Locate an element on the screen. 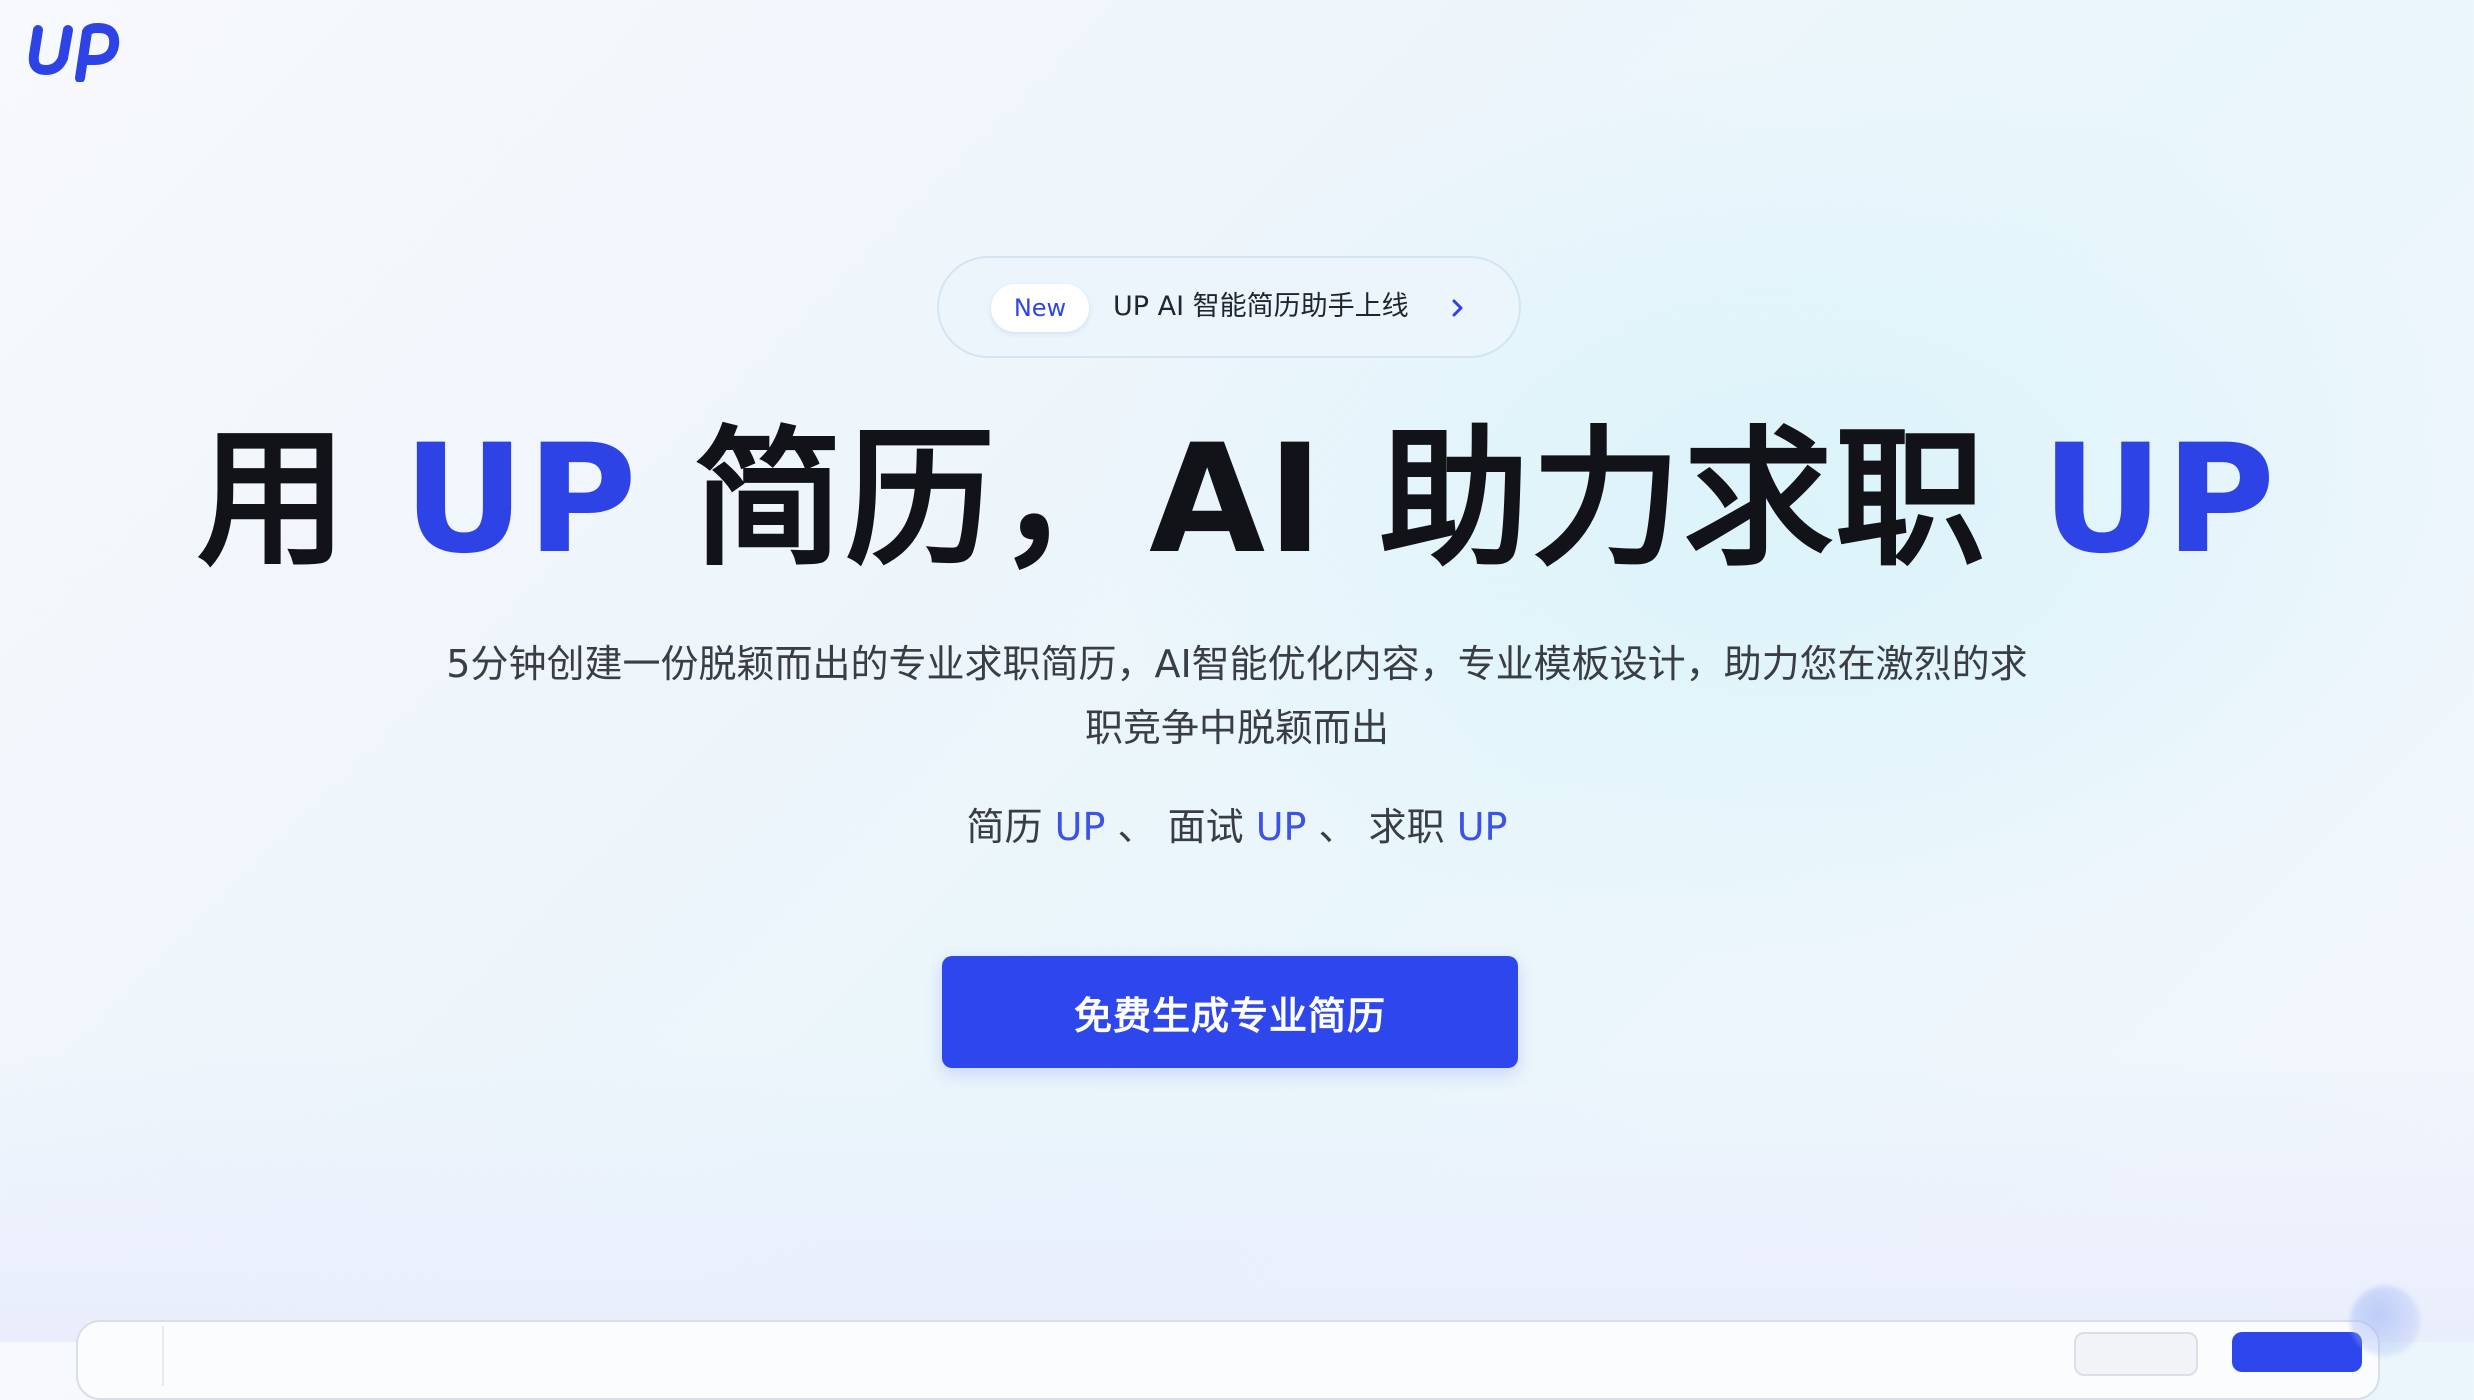 This screenshot has width=2474, height=1400. title-accent-2: UP is located at coordinates (2159, 500).